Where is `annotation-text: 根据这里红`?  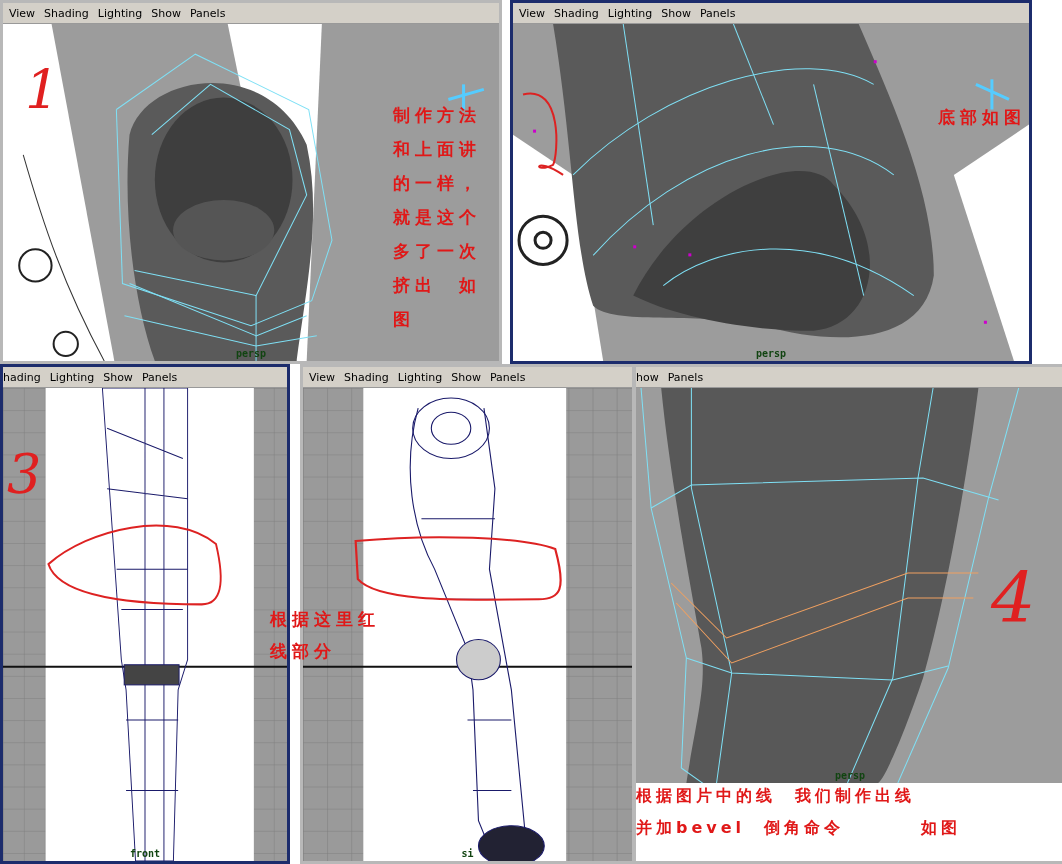
annotation-text: 根据这里红 is located at coordinates (325, 619).